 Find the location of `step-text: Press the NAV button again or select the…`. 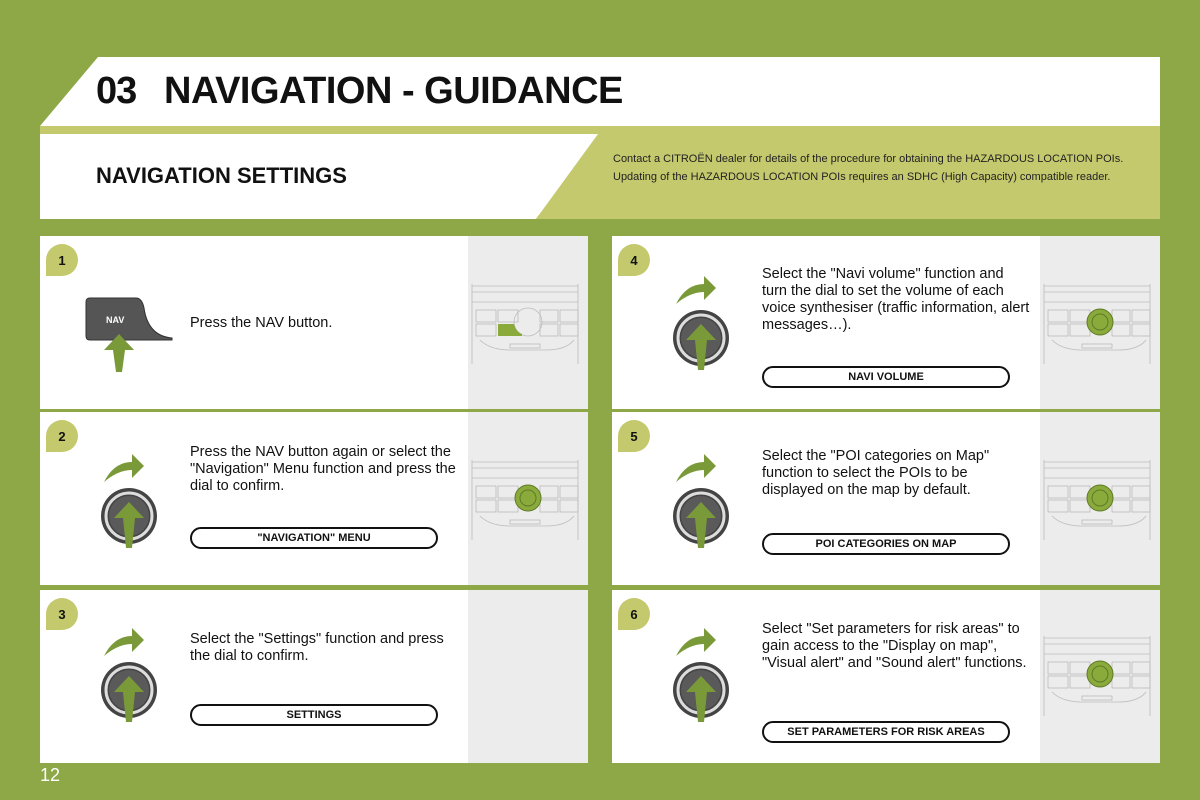

step-text: Press the NAV button again or select the… is located at coordinates (323, 469).